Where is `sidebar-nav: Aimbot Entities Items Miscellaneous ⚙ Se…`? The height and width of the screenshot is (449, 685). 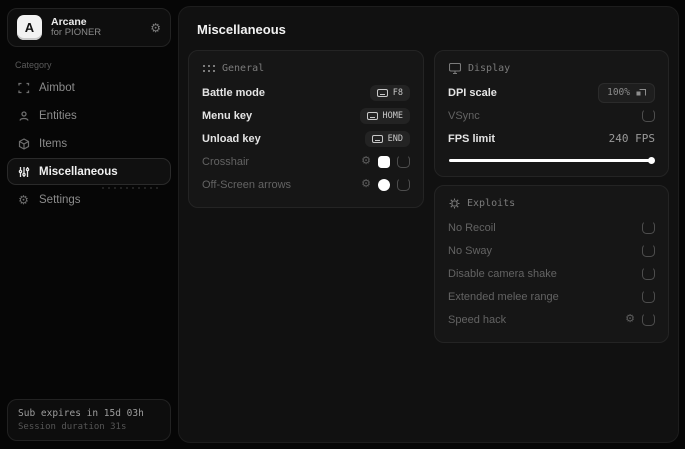 sidebar-nav: Aimbot Entities Items Miscellaneous ⚙ Se… is located at coordinates (89, 144).